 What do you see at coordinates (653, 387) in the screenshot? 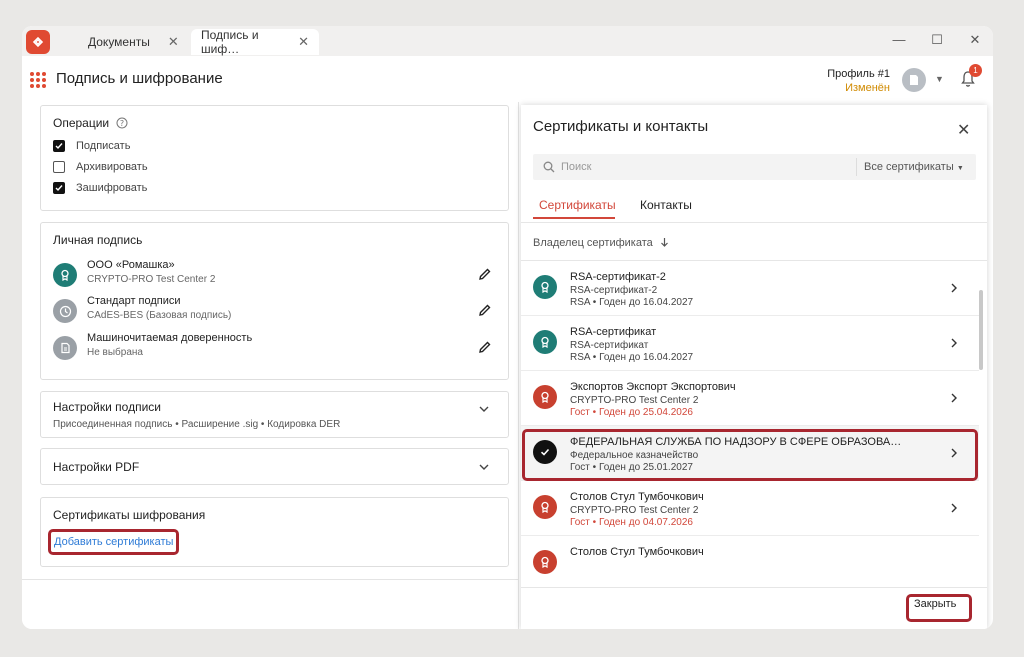
I see `certificate-owner: Экспортов Экспорт Экспортович` at bounding box center [653, 387].